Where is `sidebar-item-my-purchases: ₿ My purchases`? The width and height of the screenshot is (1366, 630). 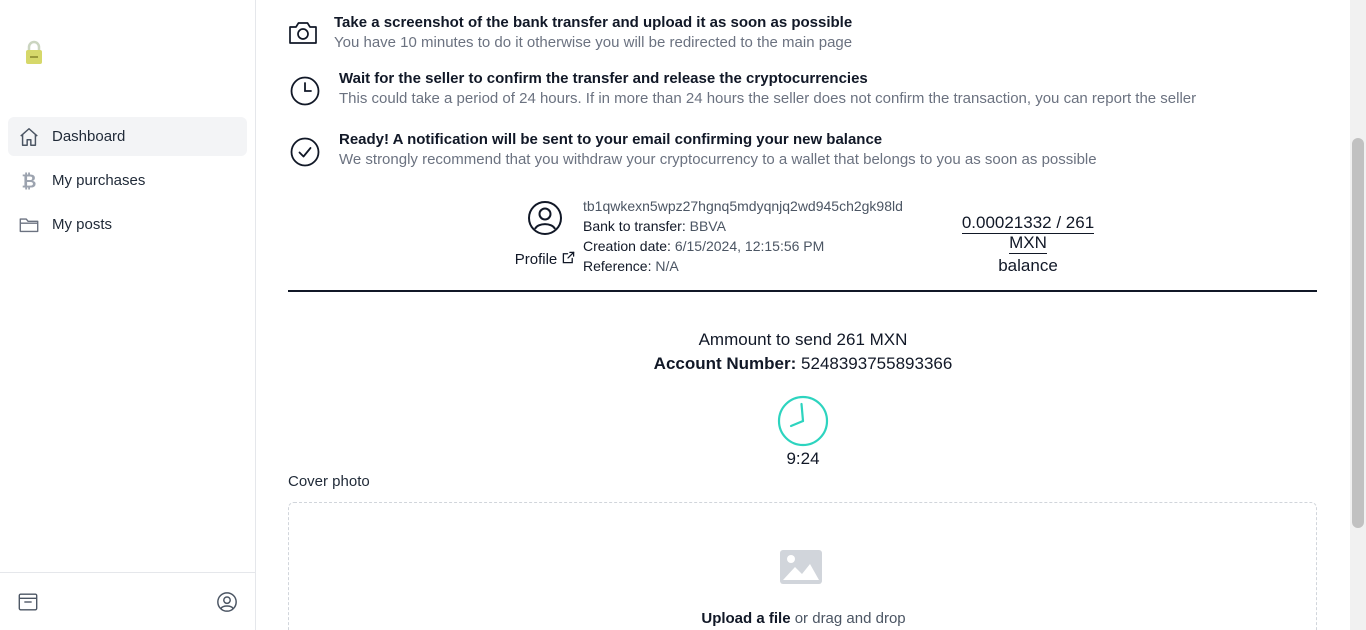
sidebar-item-my-purchases: ₿ My purchases is located at coordinates (127, 180).